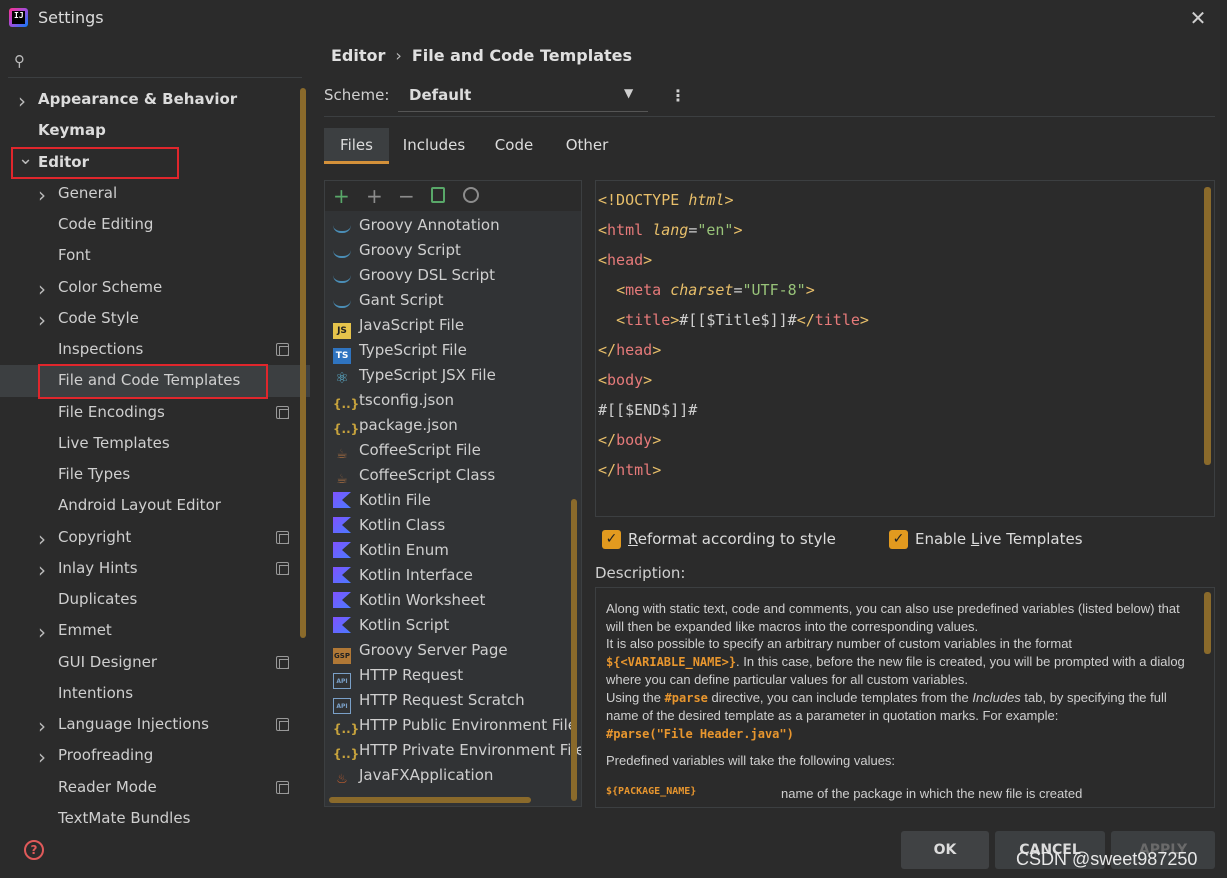 Image resolution: width=1227 pixels, height=878 pixels. Describe the element at coordinates (945, 850) in the screenshot. I see `ok-button: OK` at that location.